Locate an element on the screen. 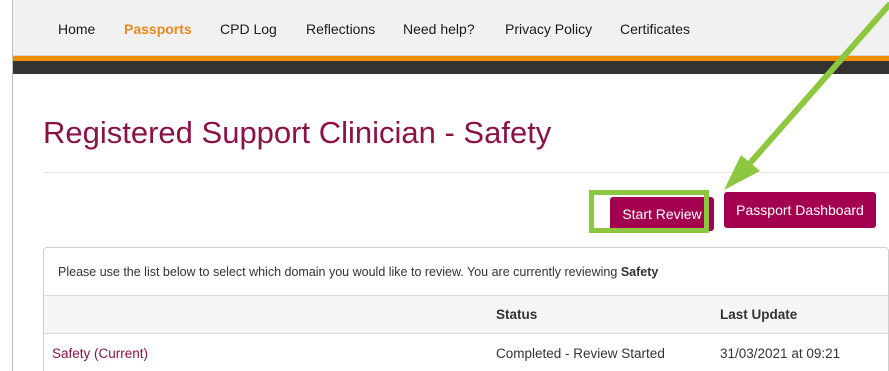 This screenshot has width=889, height=371. nav-certificates: Certificates is located at coordinates (655, 29).